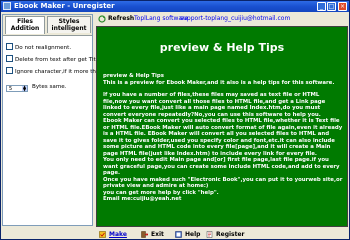  What do you see at coordinates (209, 234) in the screenshot?
I see `register-icon` at bounding box center [209, 234].